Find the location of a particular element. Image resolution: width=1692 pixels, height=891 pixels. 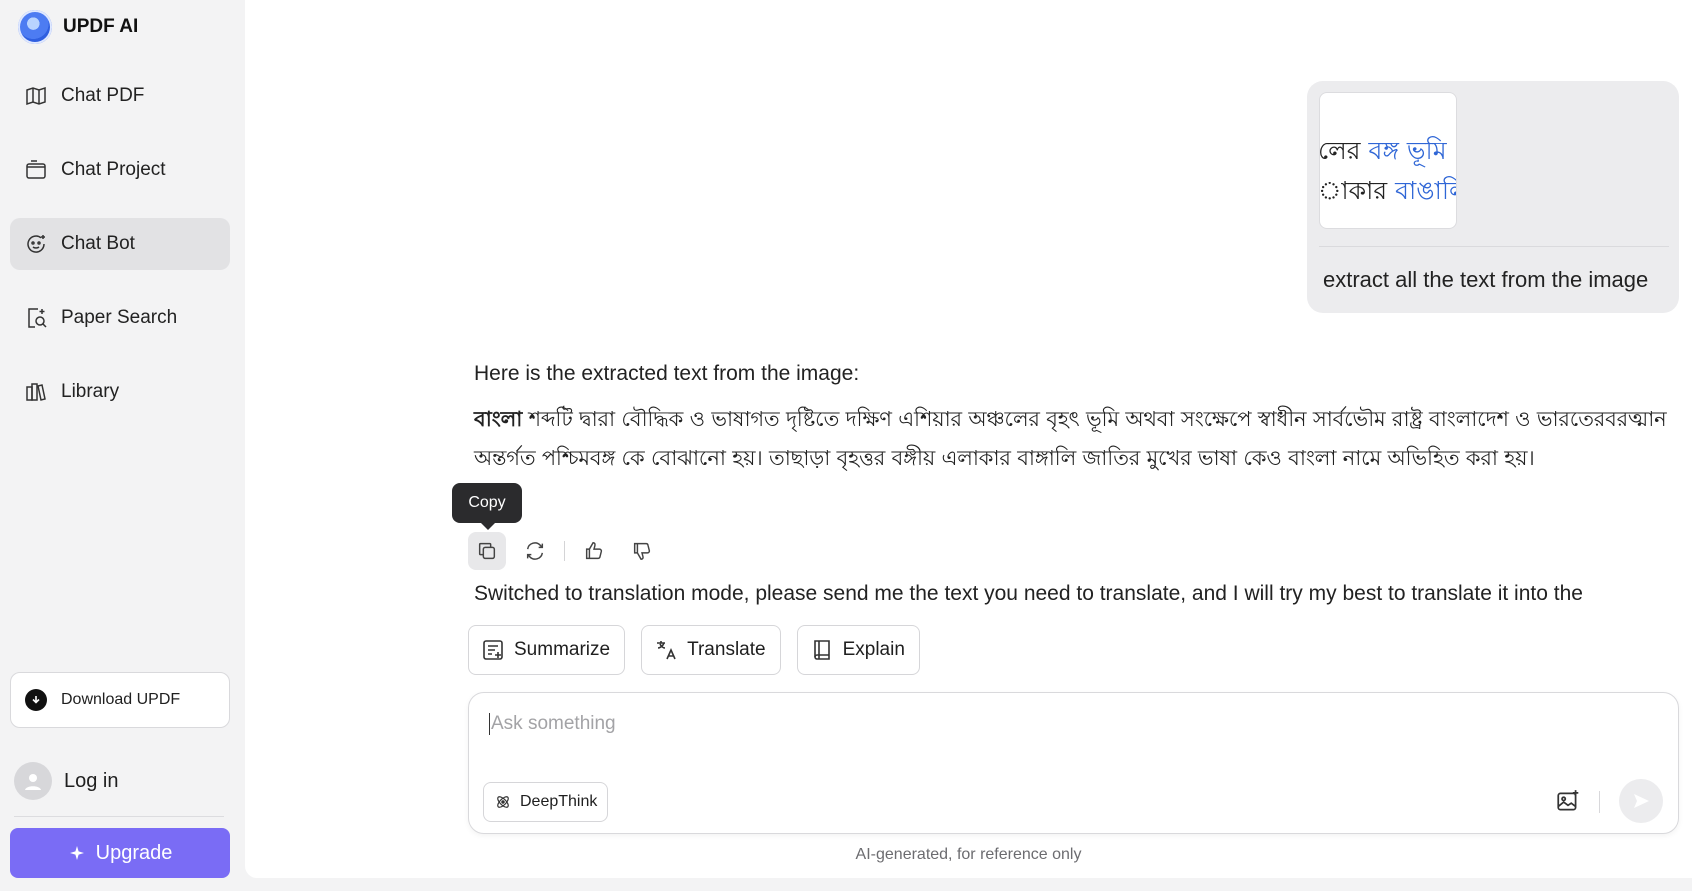

attached-image-thumbnail: লের বঙ্গ ভূমি াকার বাঙালি is located at coordinates (1388, 160).